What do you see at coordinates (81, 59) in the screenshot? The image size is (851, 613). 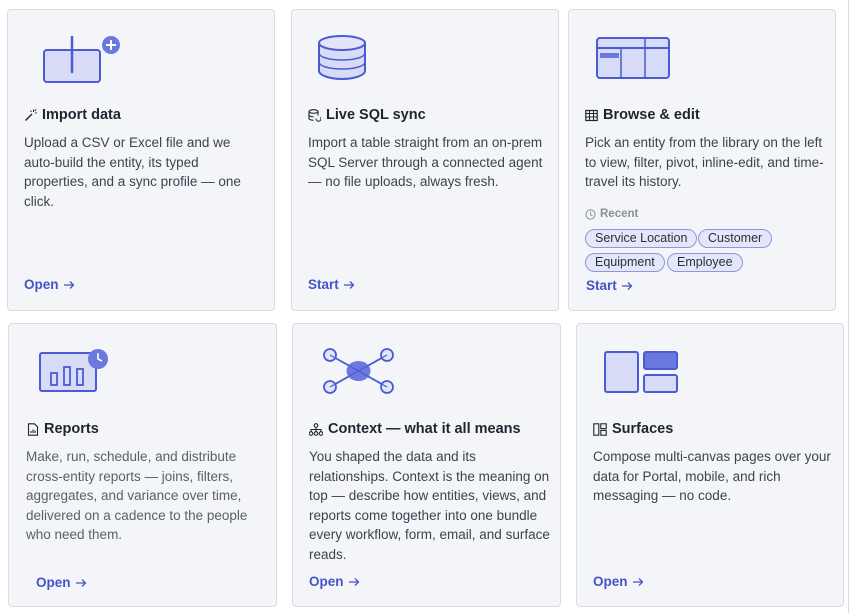 I see `import-illustration` at bounding box center [81, 59].